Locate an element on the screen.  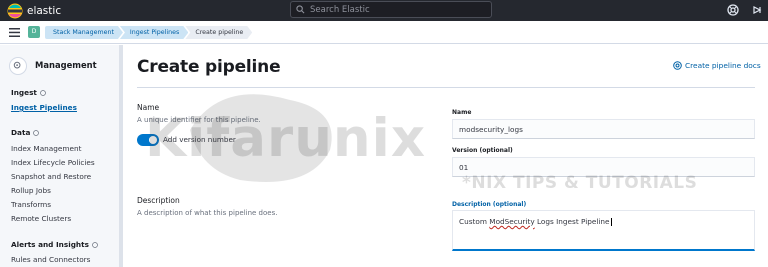
text-caret is located at coordinates (611, 222).